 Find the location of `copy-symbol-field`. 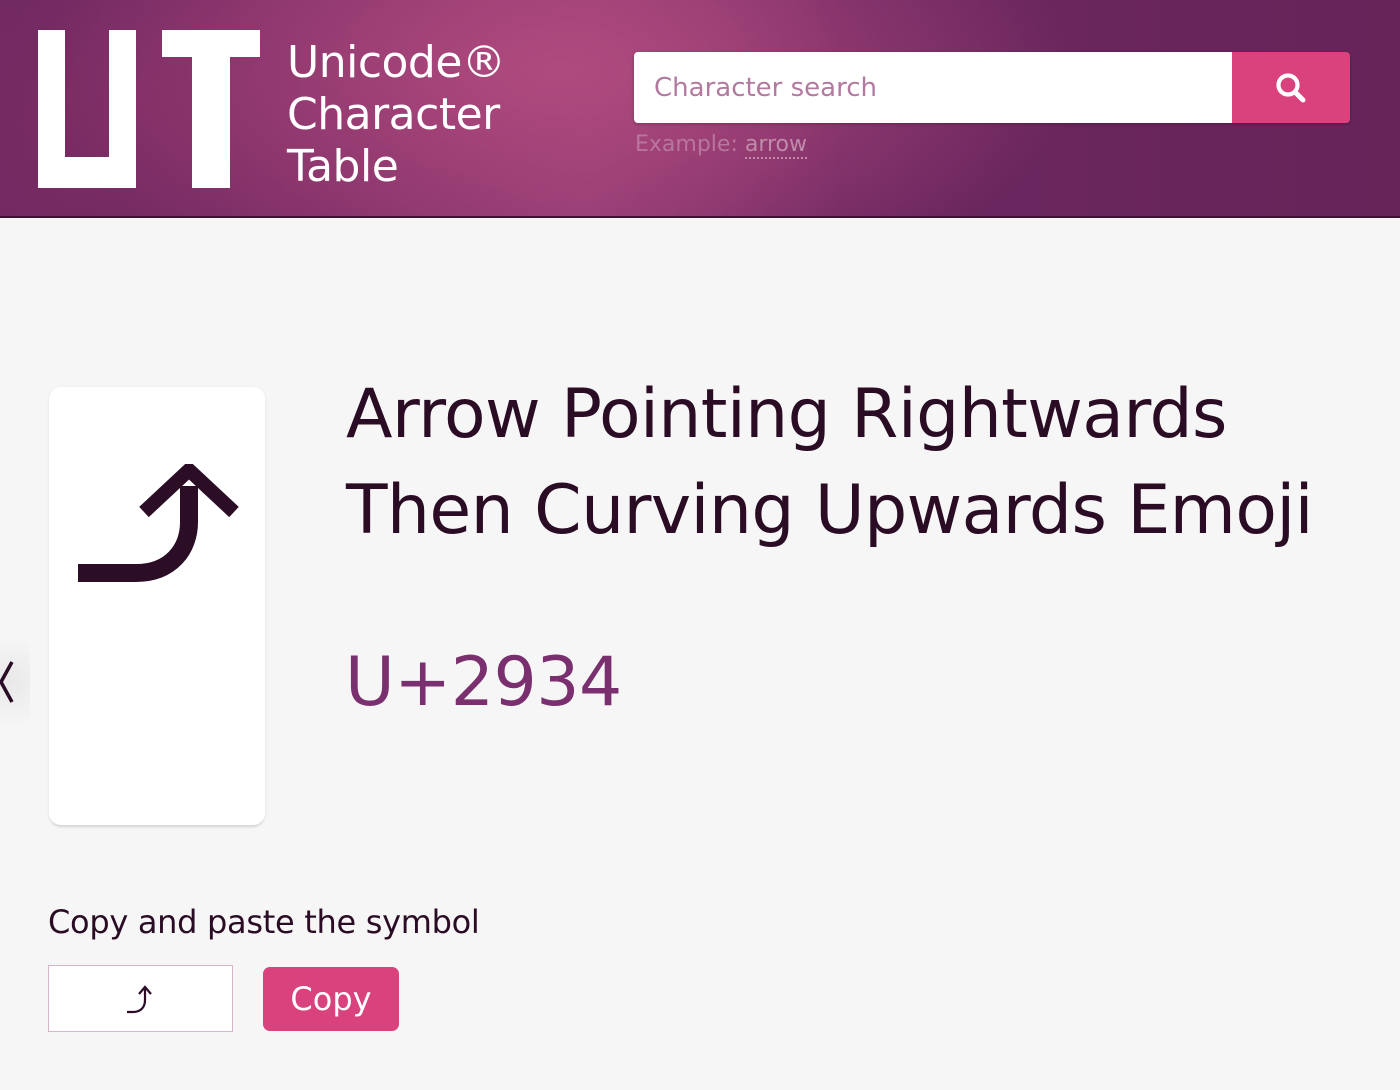

copy-symbol-field is located at coordinates (140, 998).